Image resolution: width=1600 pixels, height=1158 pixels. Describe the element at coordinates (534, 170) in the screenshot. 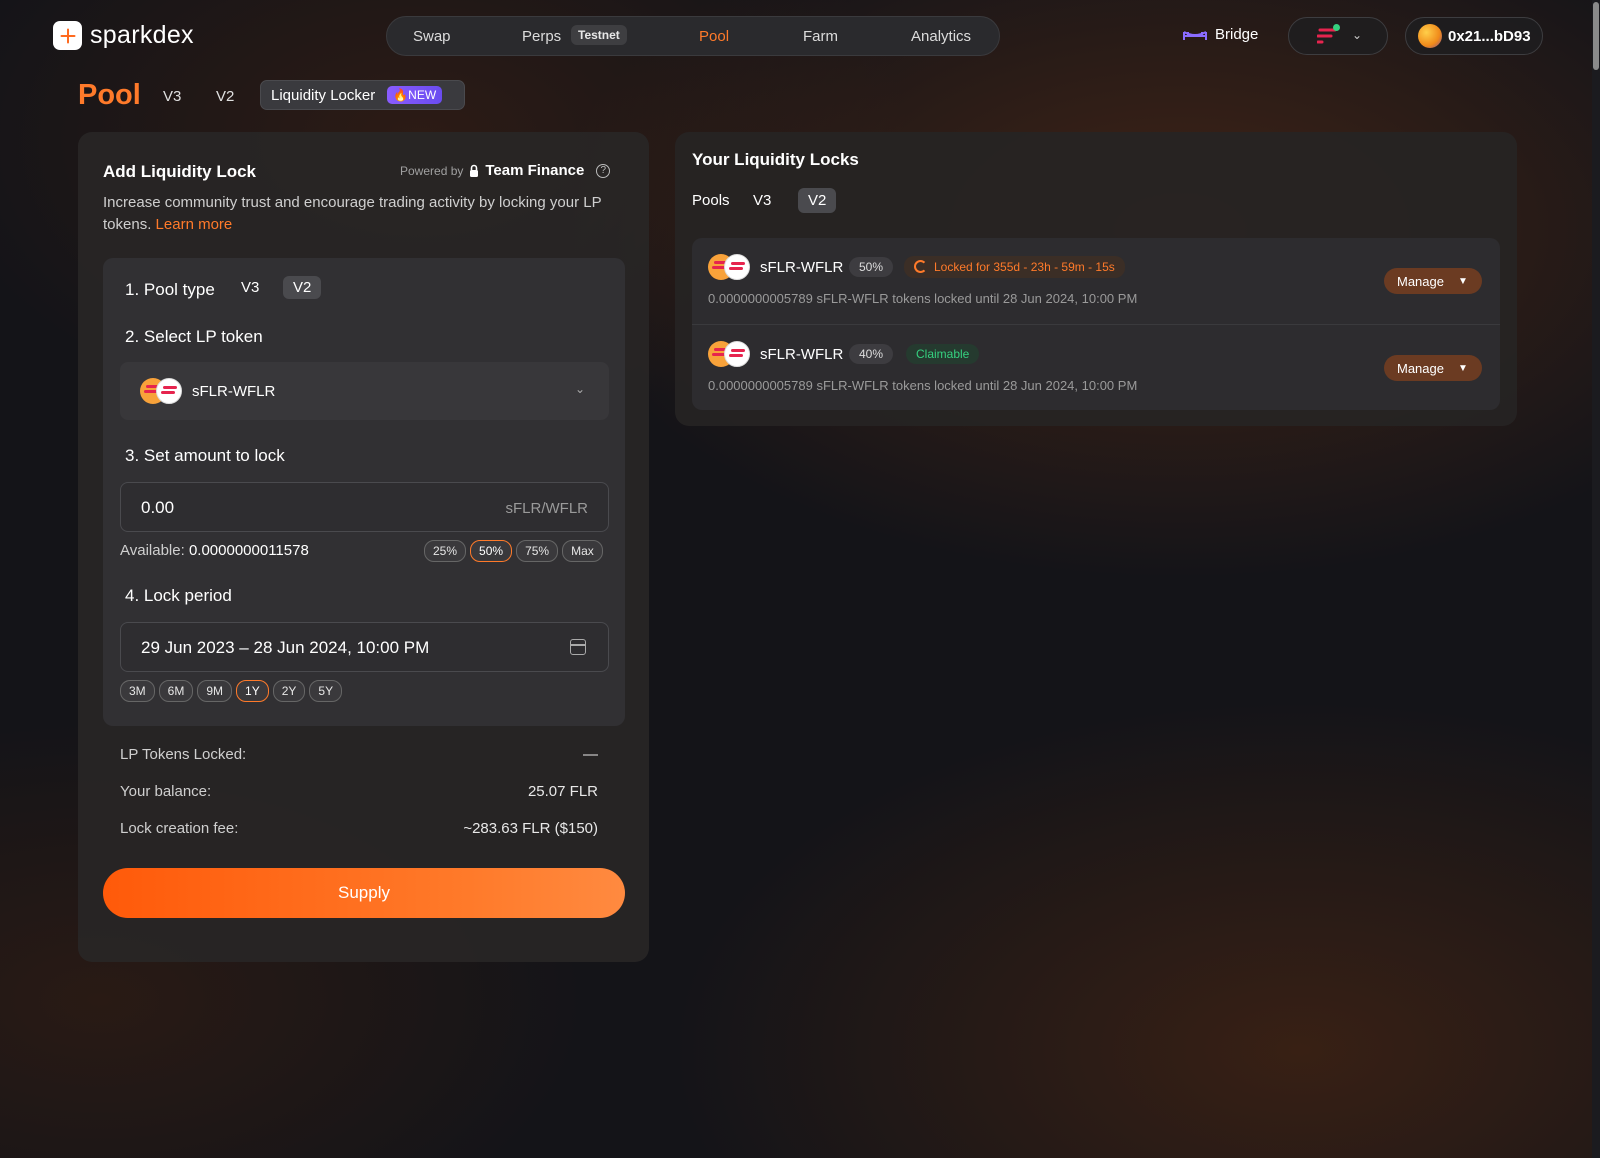

I see `team-finance-name: Team Finance` at that location.